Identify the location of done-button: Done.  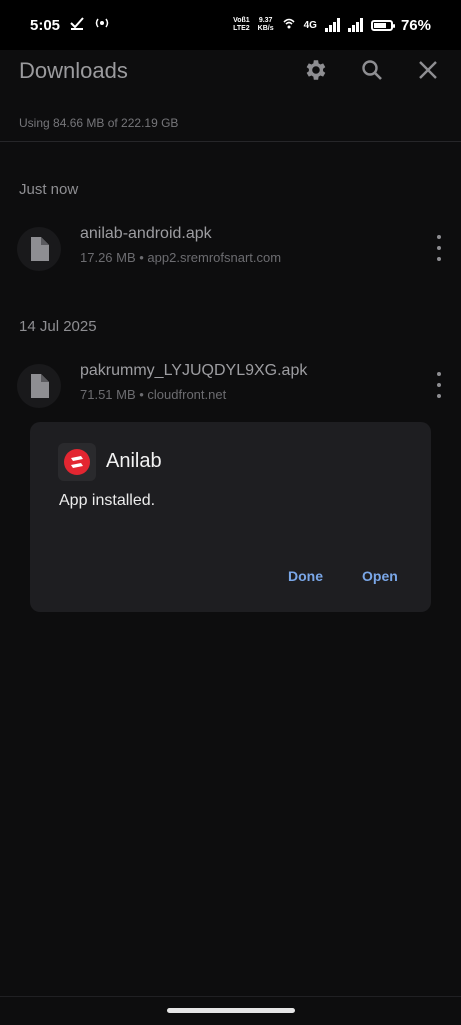
(305, 576).